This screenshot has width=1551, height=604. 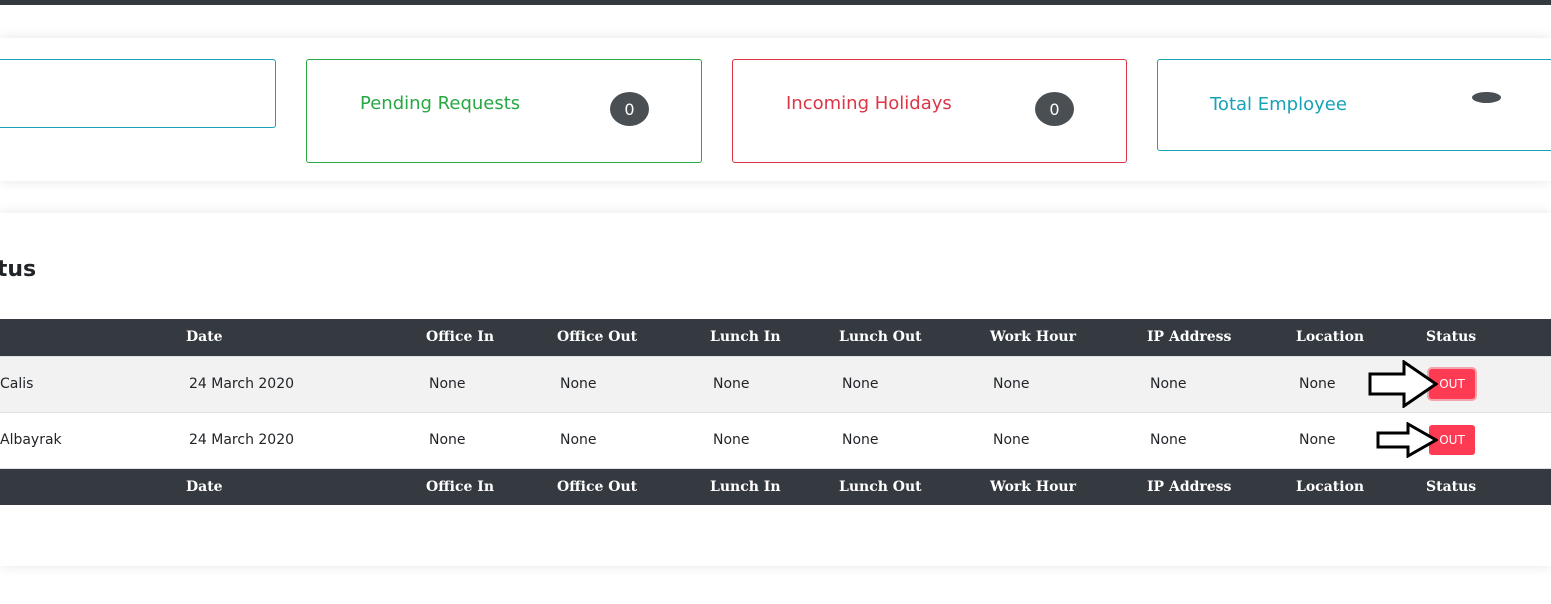 What do you see at coordinates (18, 269) in the screenshot?
I see `section-title: atus` at bounding box center [18, 269].